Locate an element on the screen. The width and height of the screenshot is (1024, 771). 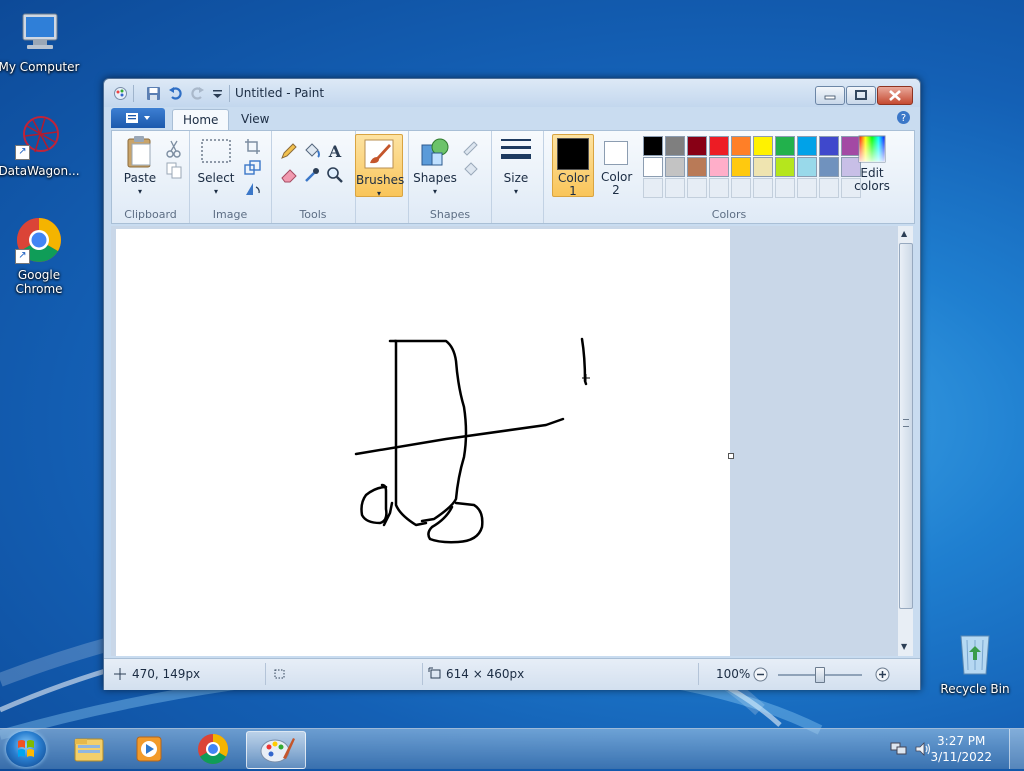
start-button is located at coordinates (26, 749).